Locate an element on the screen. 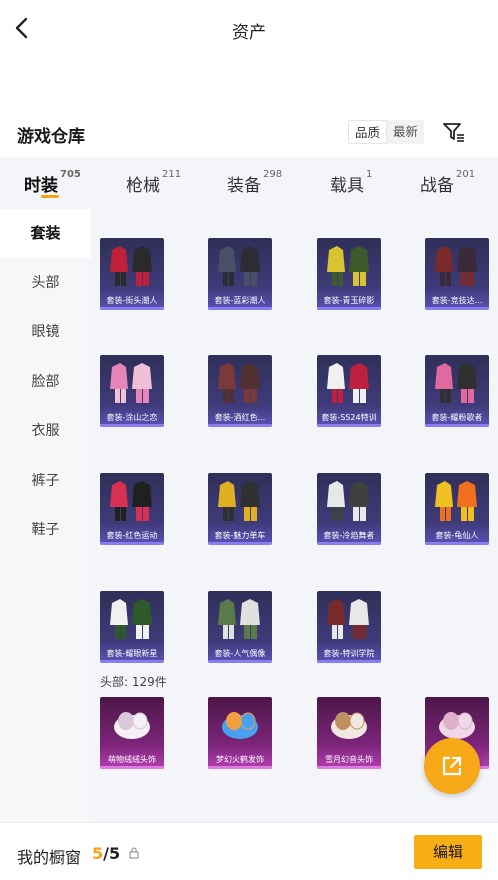 The height and width of the screenshot is (880, 498). sidebar: 套装 头部 眼镜 脸部 衣服 裤子 鞋子 is located at coordinates (45, 519).